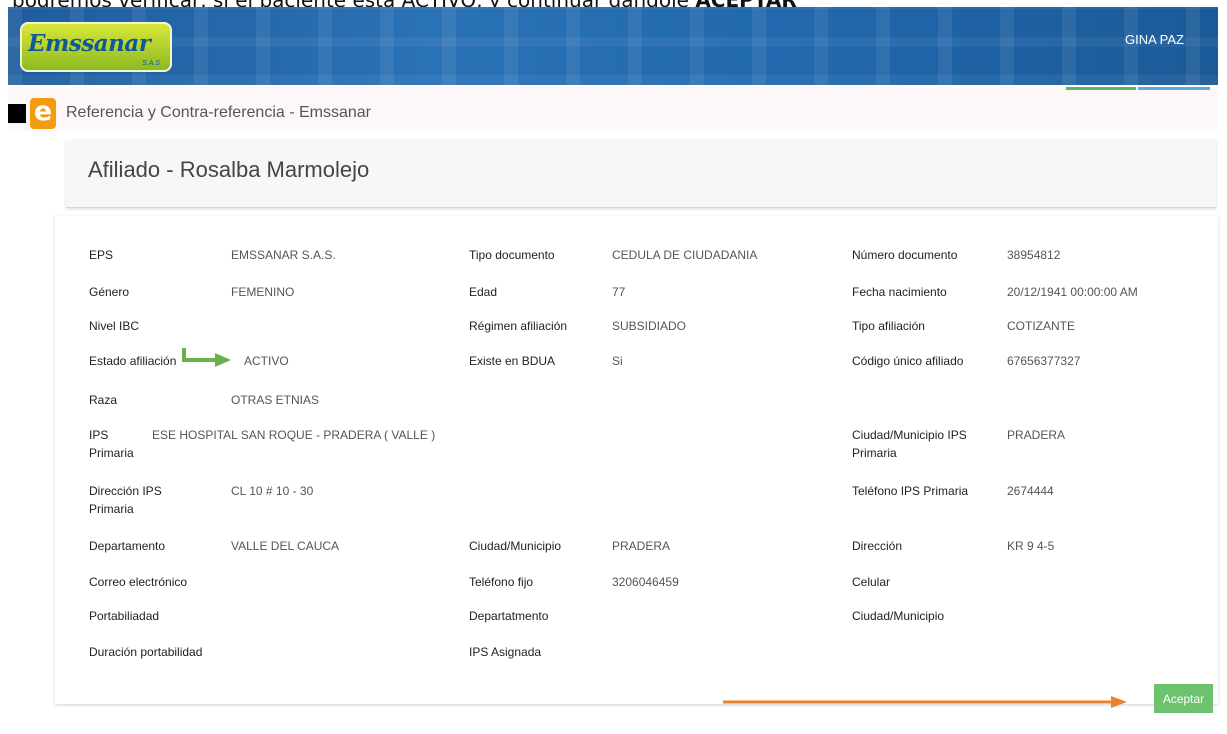 The width and height of the screenshot is (1227, 734). What do you see at coordinates (285, 546) in the screenshot?
I see `departamento-value: VALLE DEL CAUCA` at bounding box center [285, 546].